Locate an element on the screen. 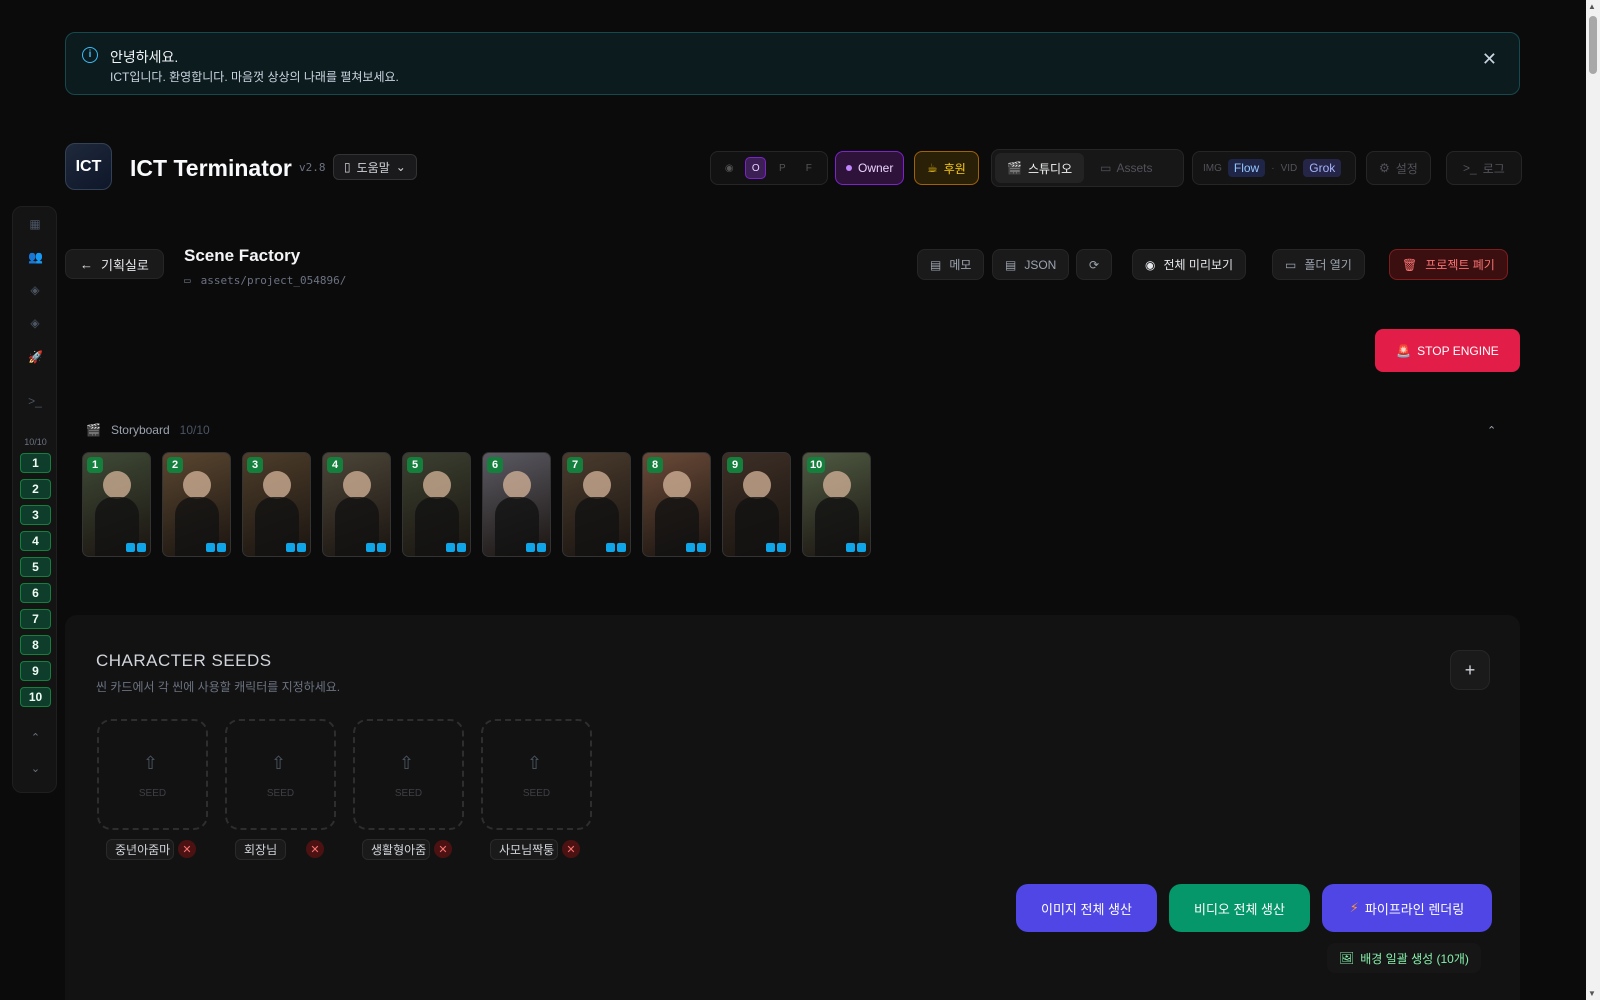 The height and width of the screenshot is (1000, 1600). trash-icon: 🗑 is located at coordinates (1410, 264).